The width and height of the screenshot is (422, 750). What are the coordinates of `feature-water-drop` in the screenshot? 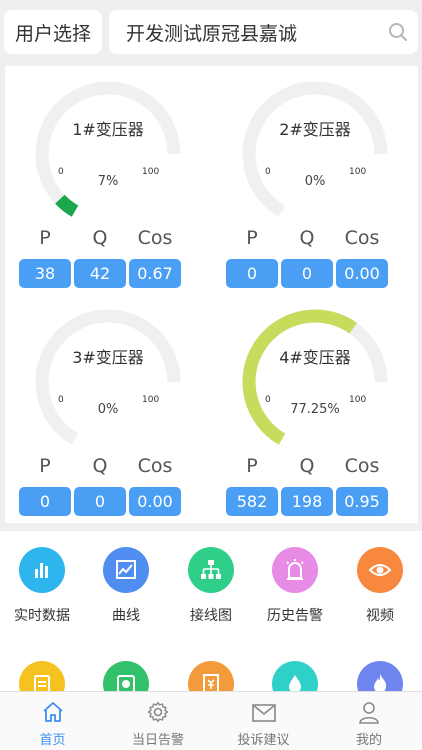 It's located at (295, 676).